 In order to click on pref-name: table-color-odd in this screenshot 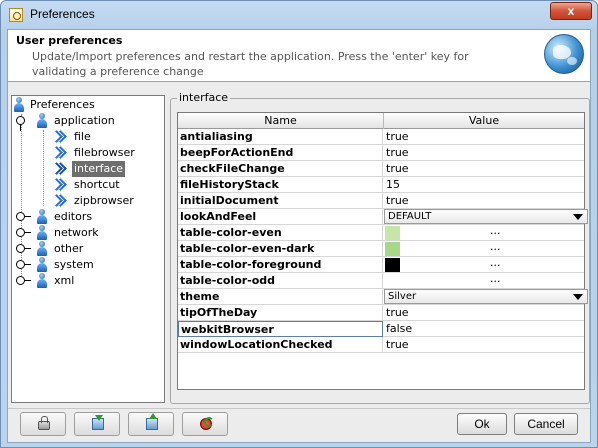, I will do `click(280, 281)`.